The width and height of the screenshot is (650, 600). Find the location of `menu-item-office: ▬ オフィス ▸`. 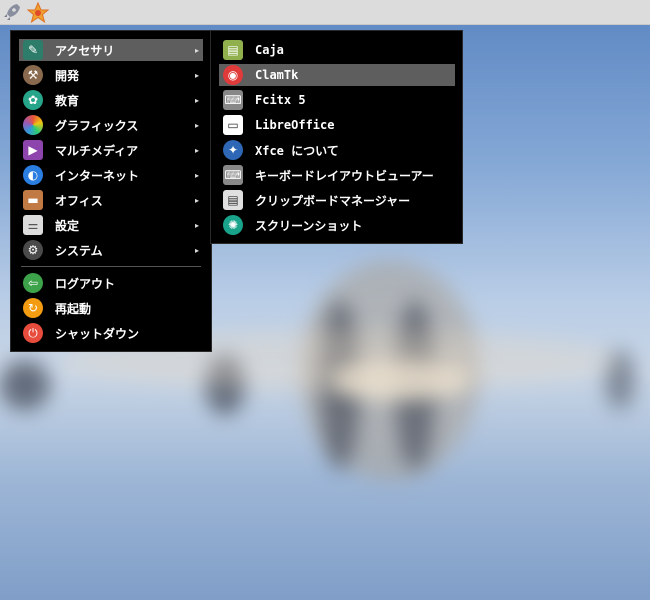

menu-item-office: ▬ オフィス ▸ is located at coordinates (111, 200).